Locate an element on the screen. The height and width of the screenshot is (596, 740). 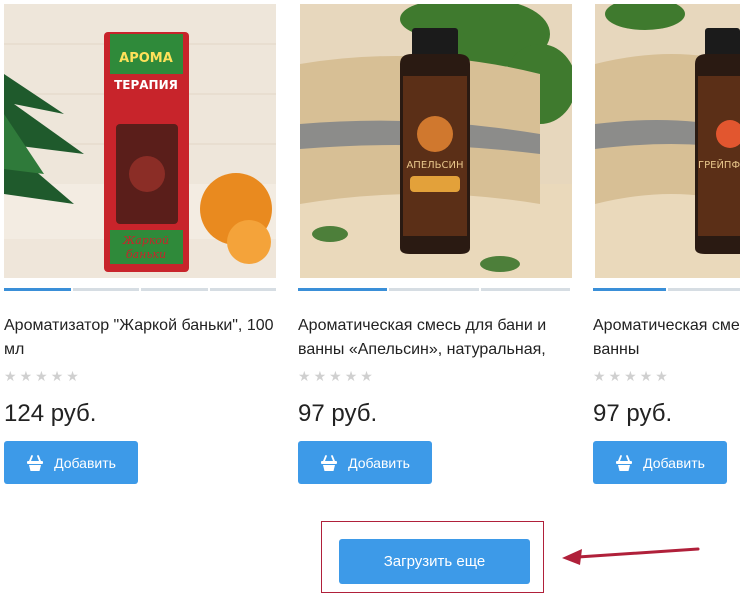
product-title: Ароматическая сме ванны «Грейпфрут» is located at coordinates (666, 338).